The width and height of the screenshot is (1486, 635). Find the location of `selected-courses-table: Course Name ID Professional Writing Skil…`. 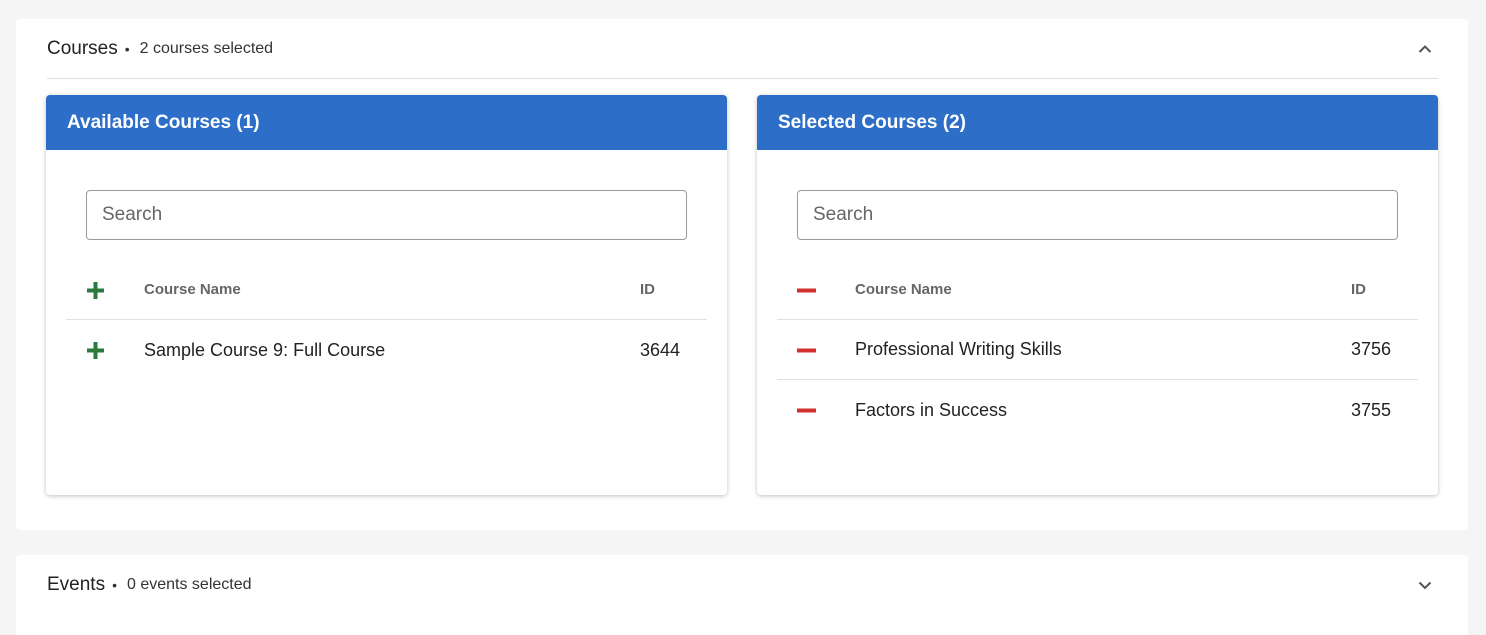

selected-courses-table: Course Name ID Professional Writing Skil… is located at coordinates (1097, 350).